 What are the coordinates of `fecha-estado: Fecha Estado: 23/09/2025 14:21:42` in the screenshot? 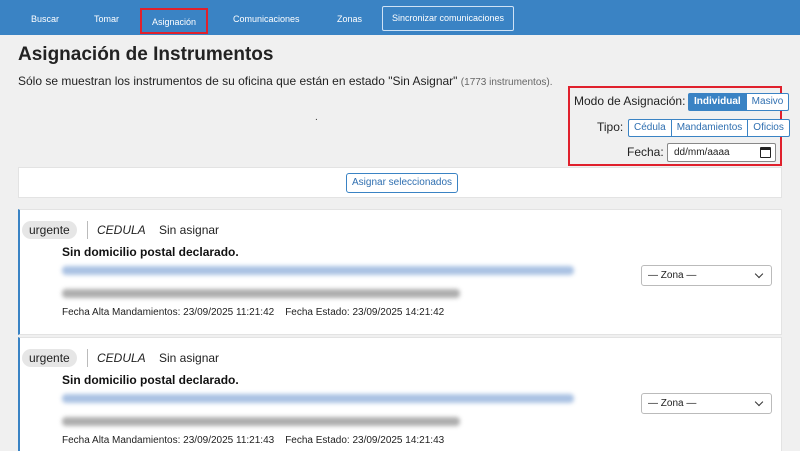 It's located at (365, 312).